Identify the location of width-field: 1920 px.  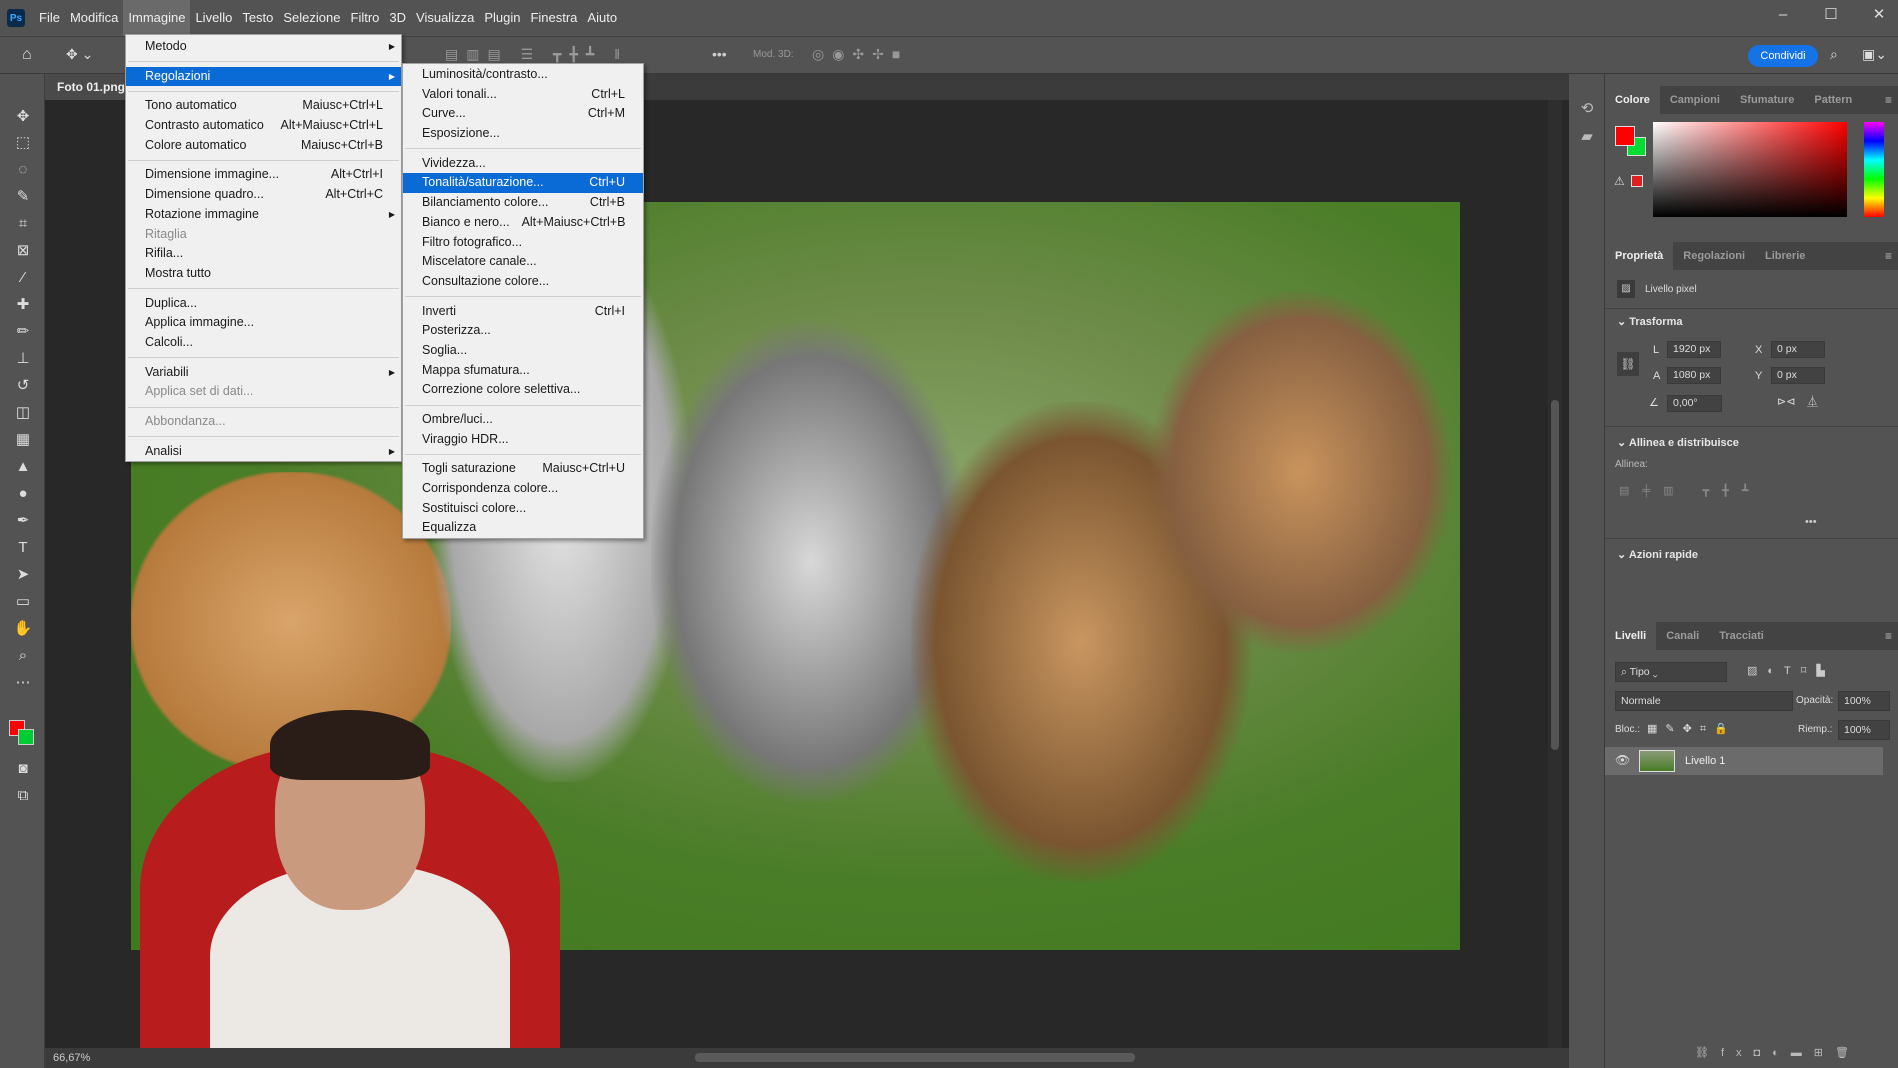
(1694, 349).